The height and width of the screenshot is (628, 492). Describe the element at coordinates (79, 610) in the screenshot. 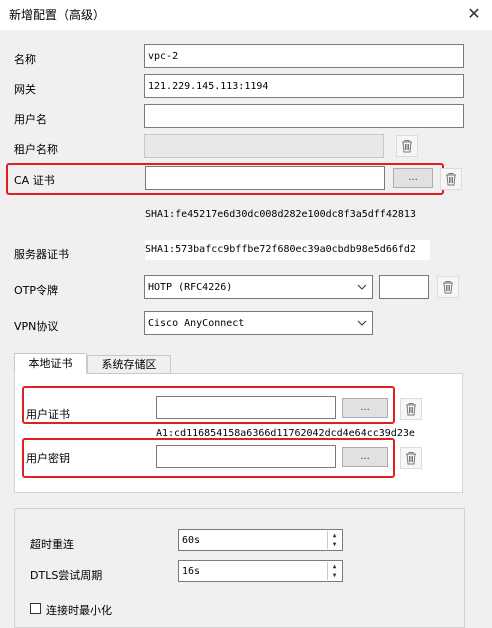

I see `minimize-on-connect-label: 连接时最小化` at that location.